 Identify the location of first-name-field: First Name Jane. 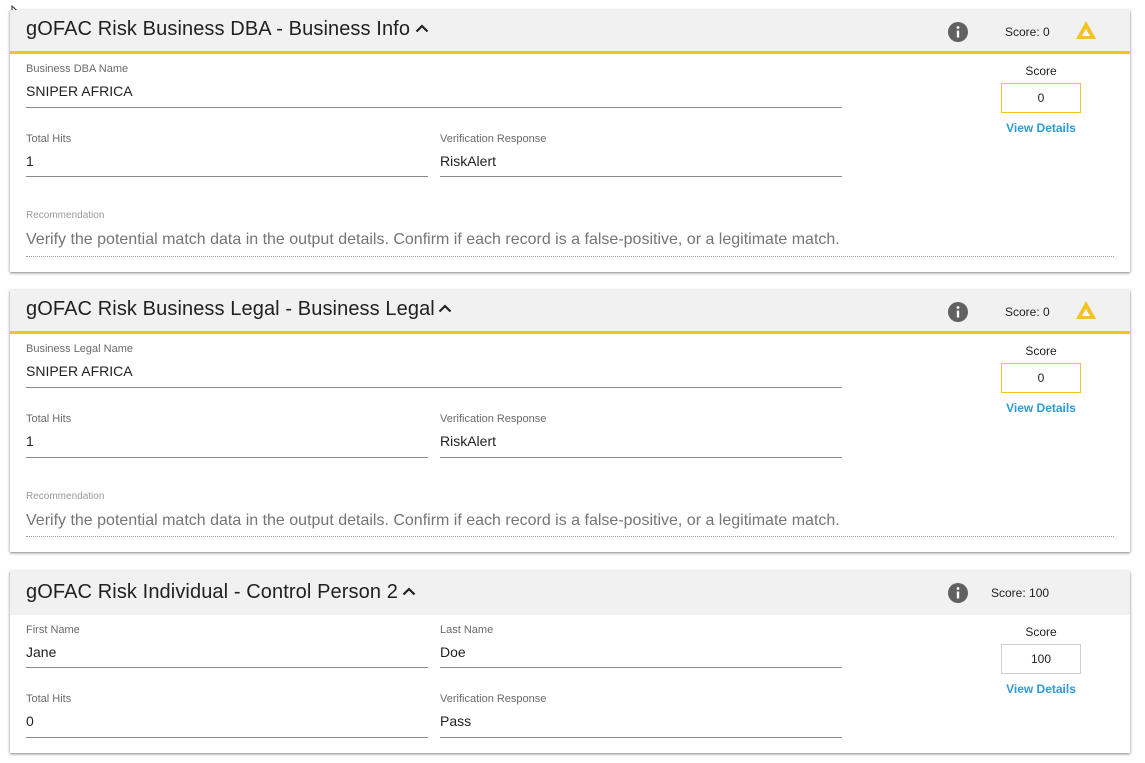
(227, 646).